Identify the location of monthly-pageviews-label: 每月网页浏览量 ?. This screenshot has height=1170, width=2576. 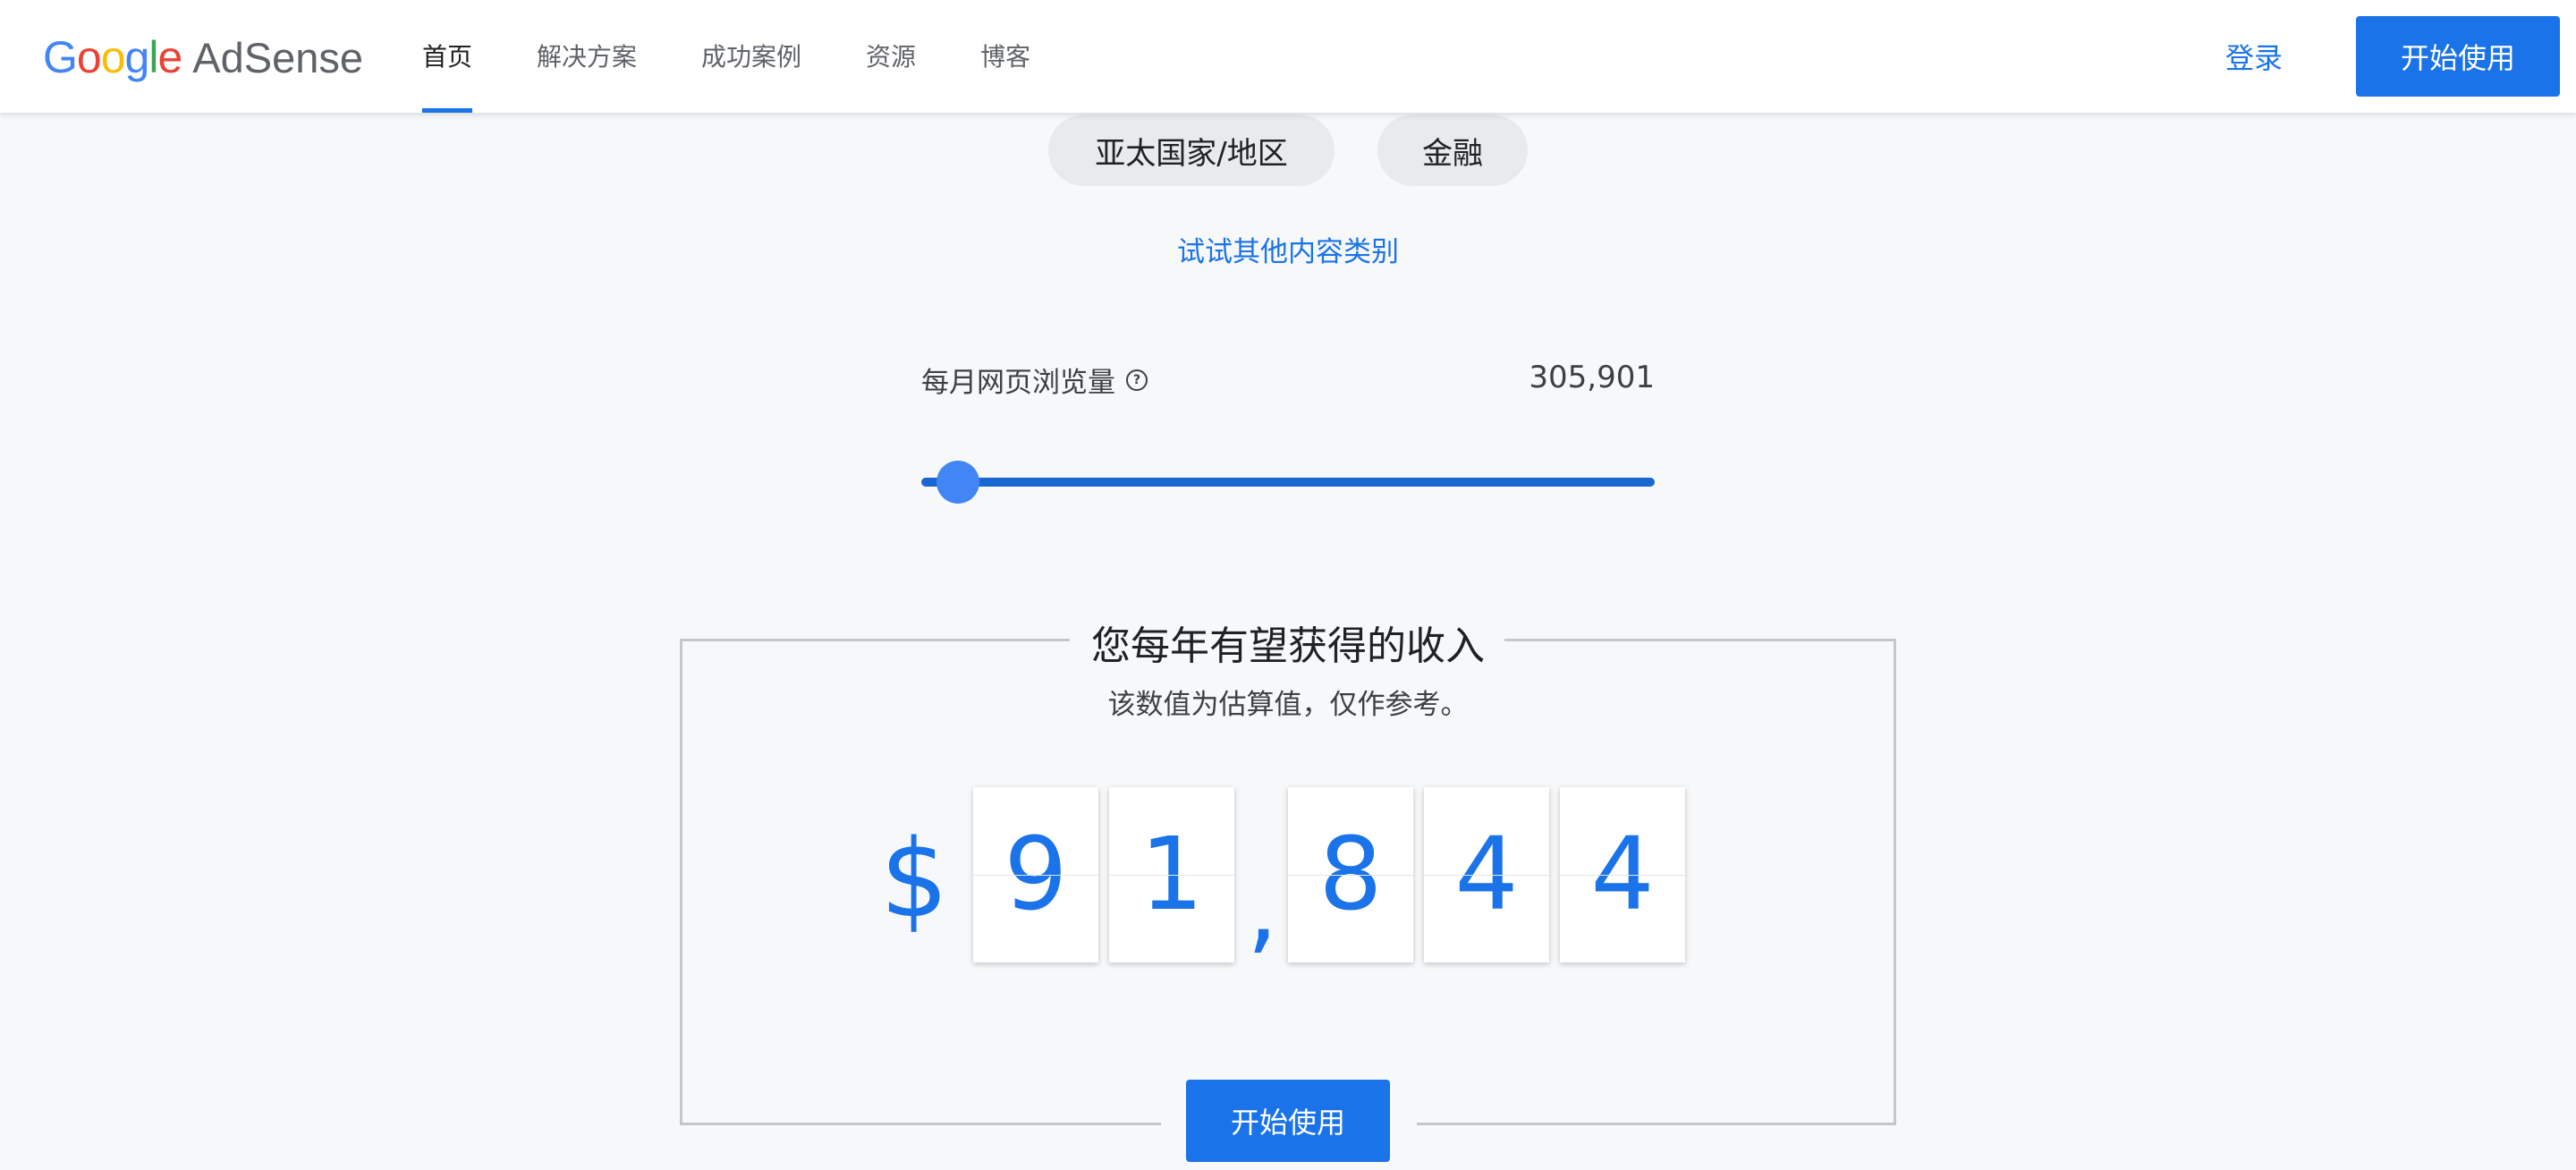
(1034, 380).